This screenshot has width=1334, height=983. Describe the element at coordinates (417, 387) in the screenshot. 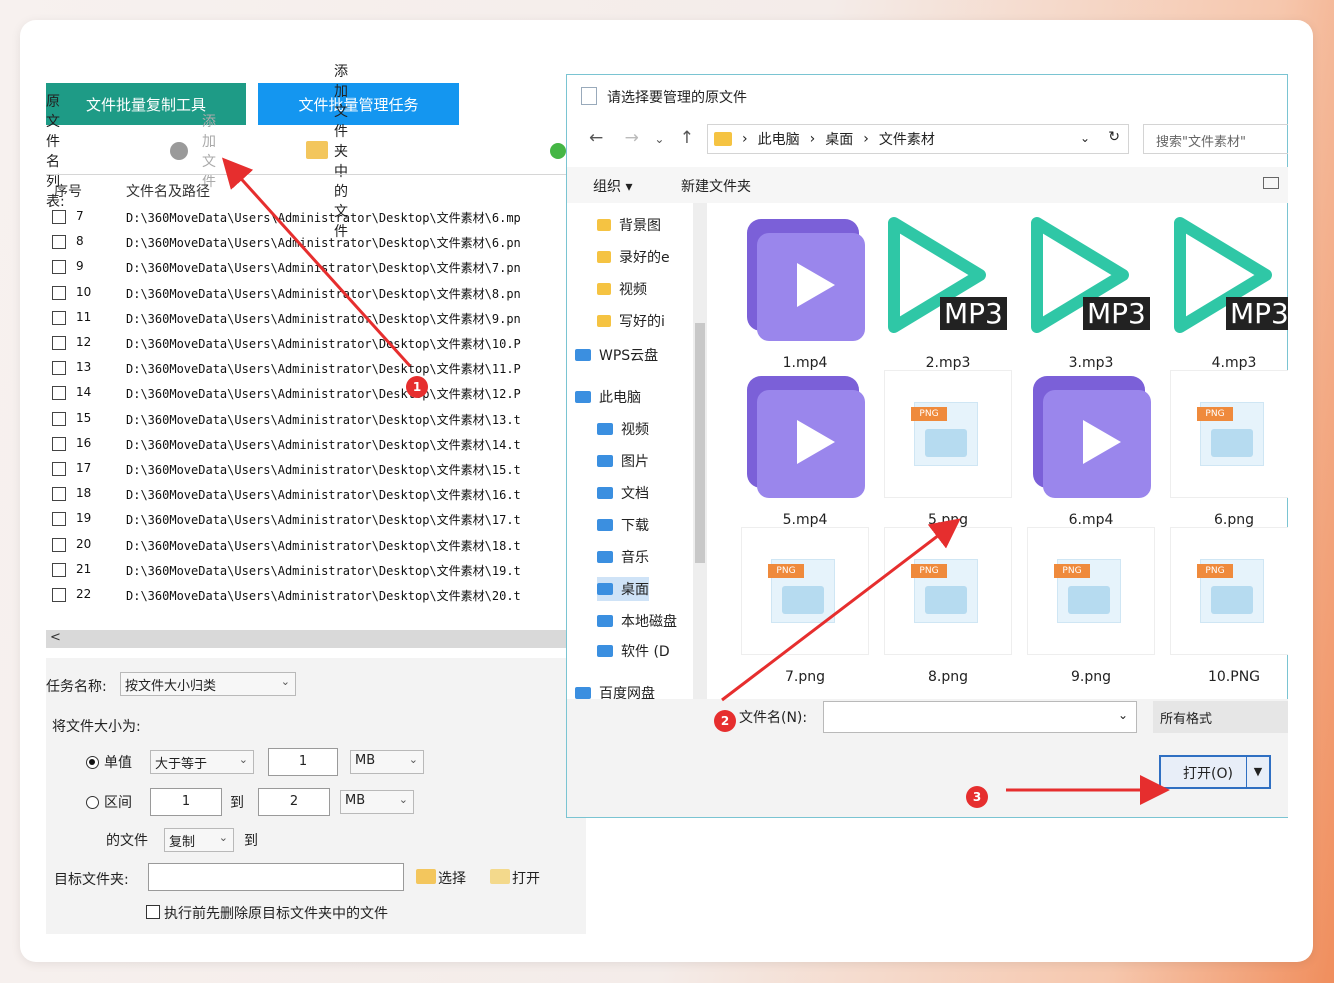

I see `step-badge-1: 1` at that location.